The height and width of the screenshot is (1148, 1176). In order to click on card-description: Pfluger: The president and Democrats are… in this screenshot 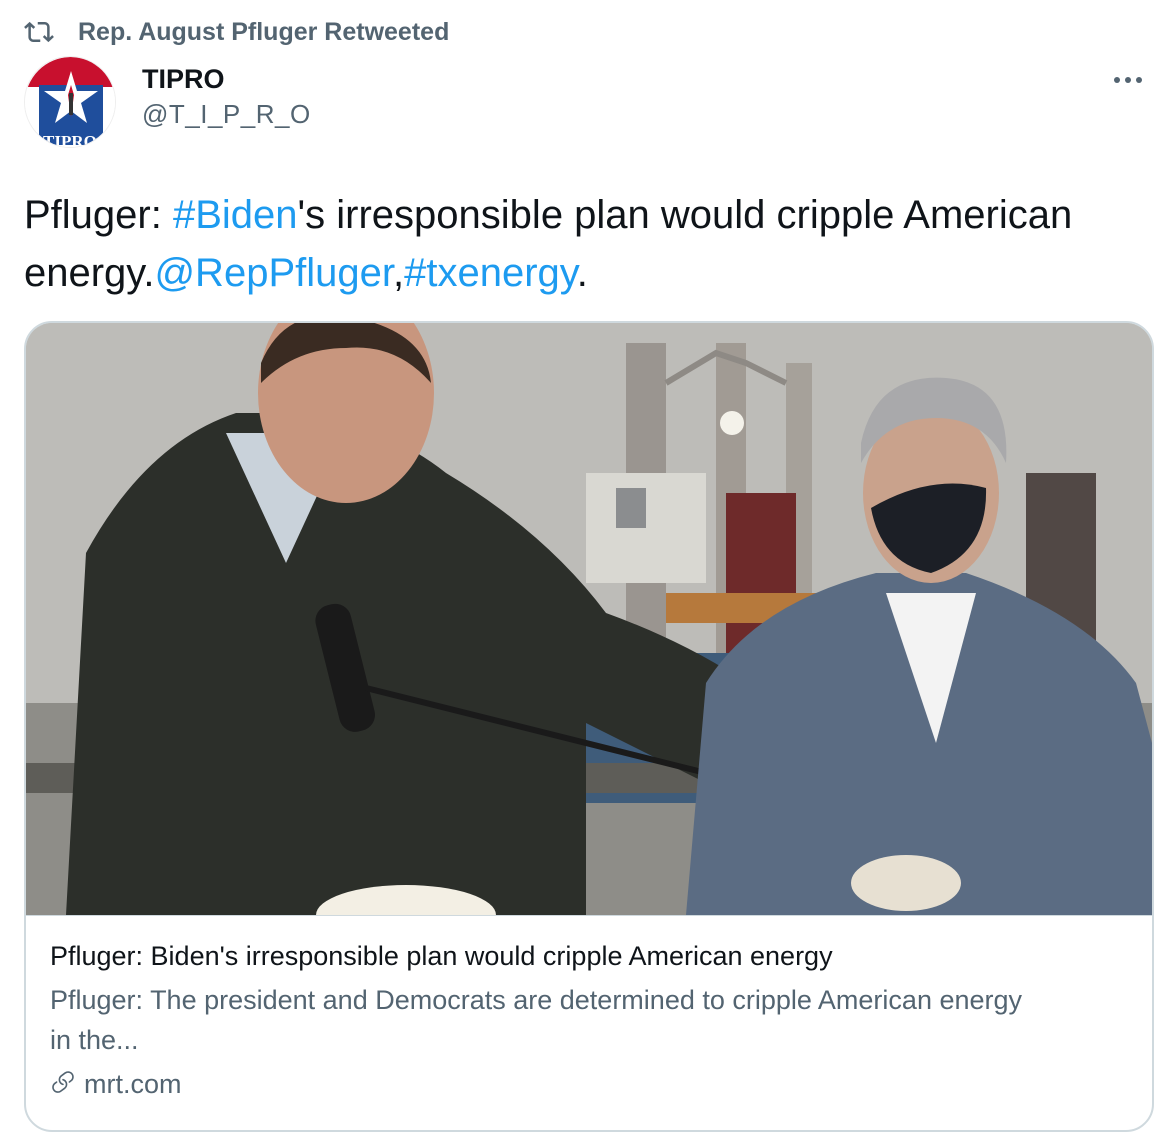, I will do `click(536, 1020)`.